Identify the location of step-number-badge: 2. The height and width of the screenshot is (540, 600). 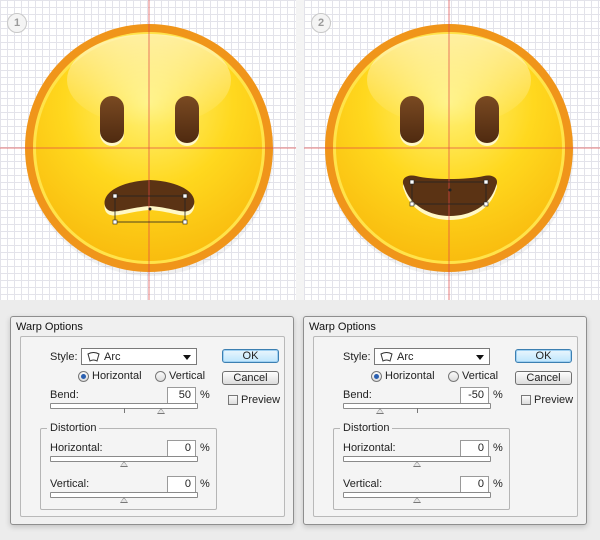
(321, 23).